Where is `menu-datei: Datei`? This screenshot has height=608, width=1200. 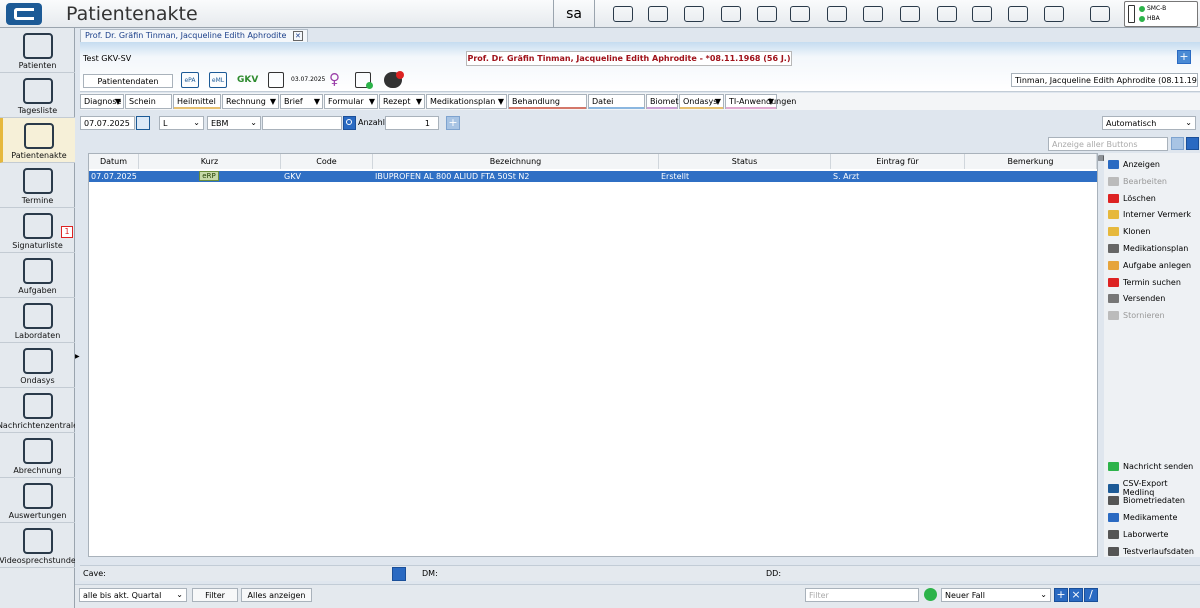
menu-datei: Datei is located at coordinates (616, 101).